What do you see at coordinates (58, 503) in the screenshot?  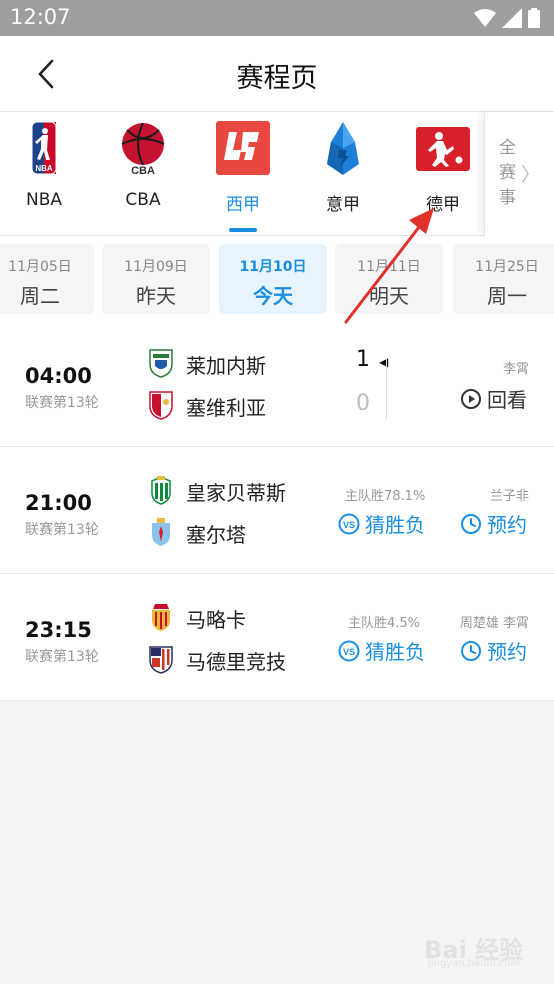 I see `match-time: 21:00` at bounding box center [58, 503].